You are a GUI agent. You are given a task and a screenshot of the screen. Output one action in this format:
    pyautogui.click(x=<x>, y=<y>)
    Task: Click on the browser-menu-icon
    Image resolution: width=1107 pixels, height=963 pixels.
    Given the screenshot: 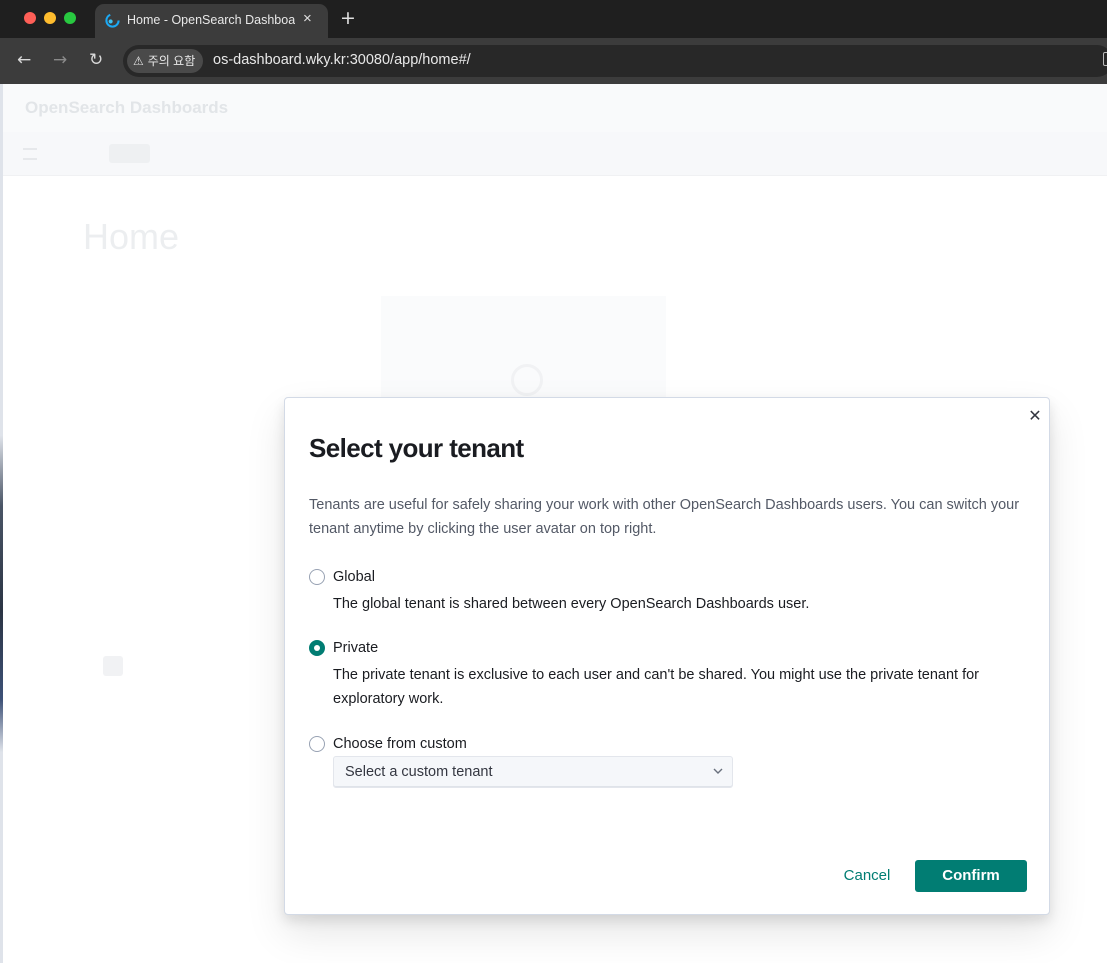 What is the action you would take?
    pyautogui.click(x=1105, y=59)
    